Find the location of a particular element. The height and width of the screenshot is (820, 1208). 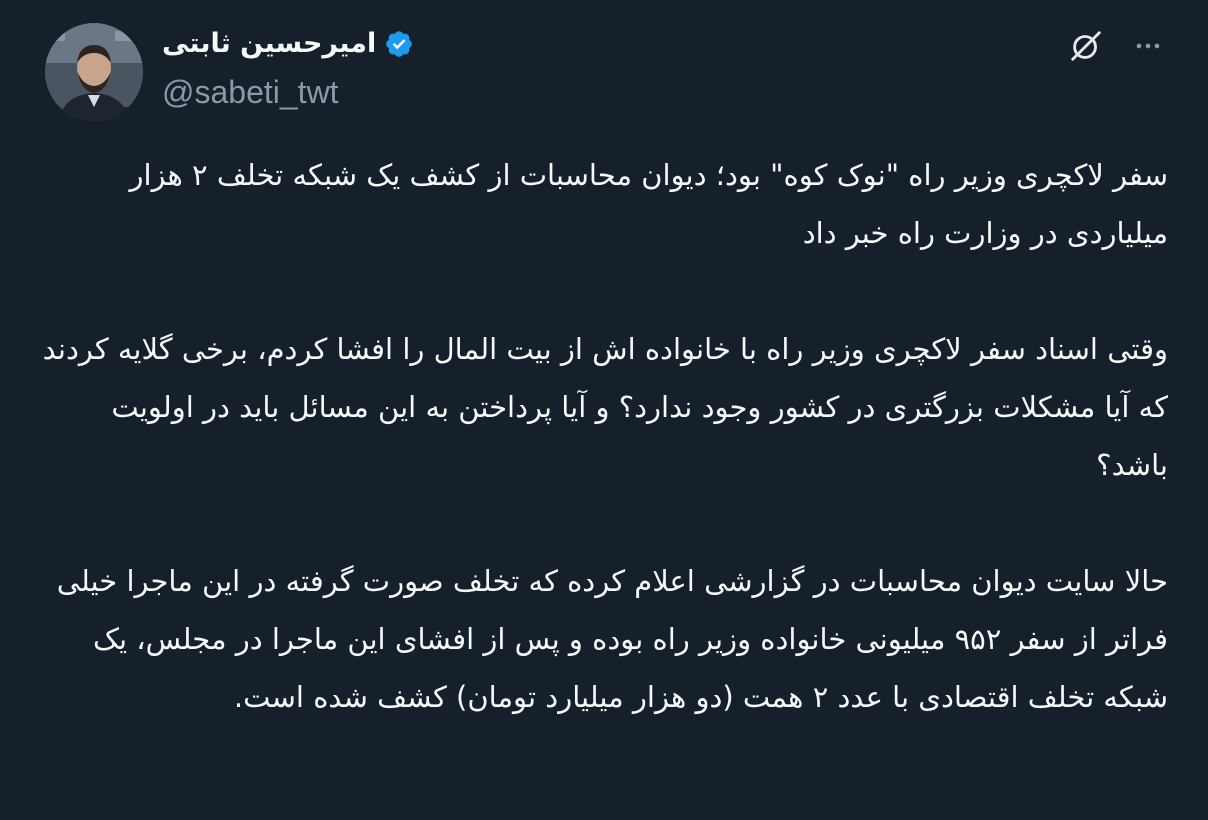

tweet-top-actions is located at coordinates (1117, 46).